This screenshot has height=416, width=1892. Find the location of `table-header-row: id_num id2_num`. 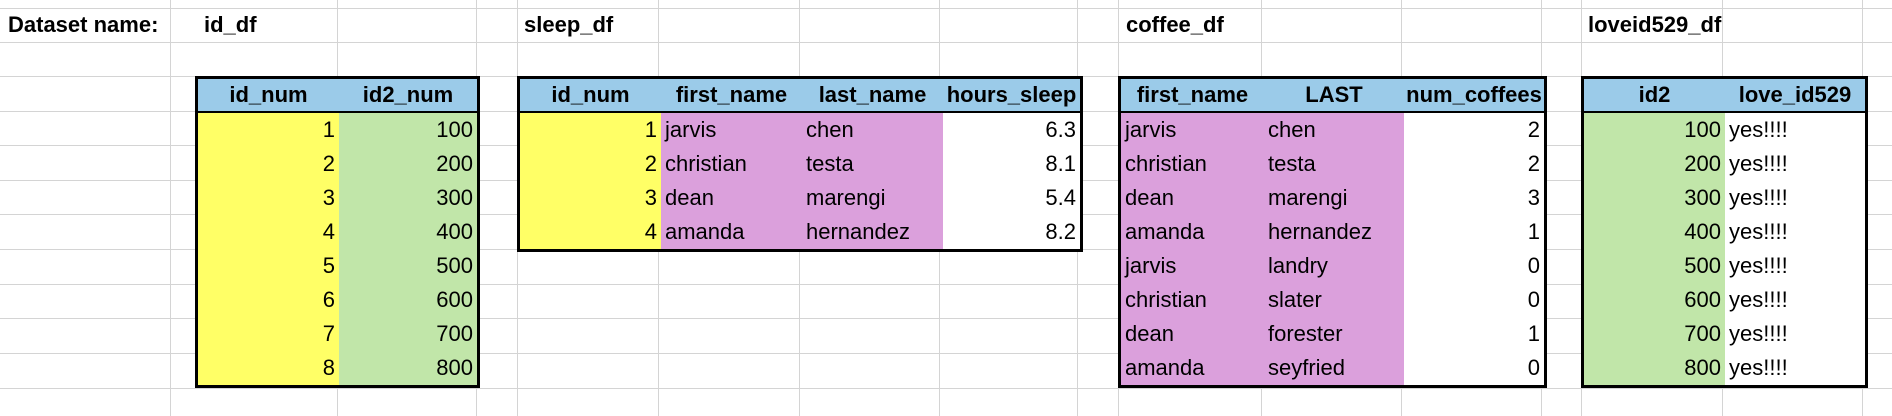

table-header-row: id_num id2_num is located at coordinates (337, 96).